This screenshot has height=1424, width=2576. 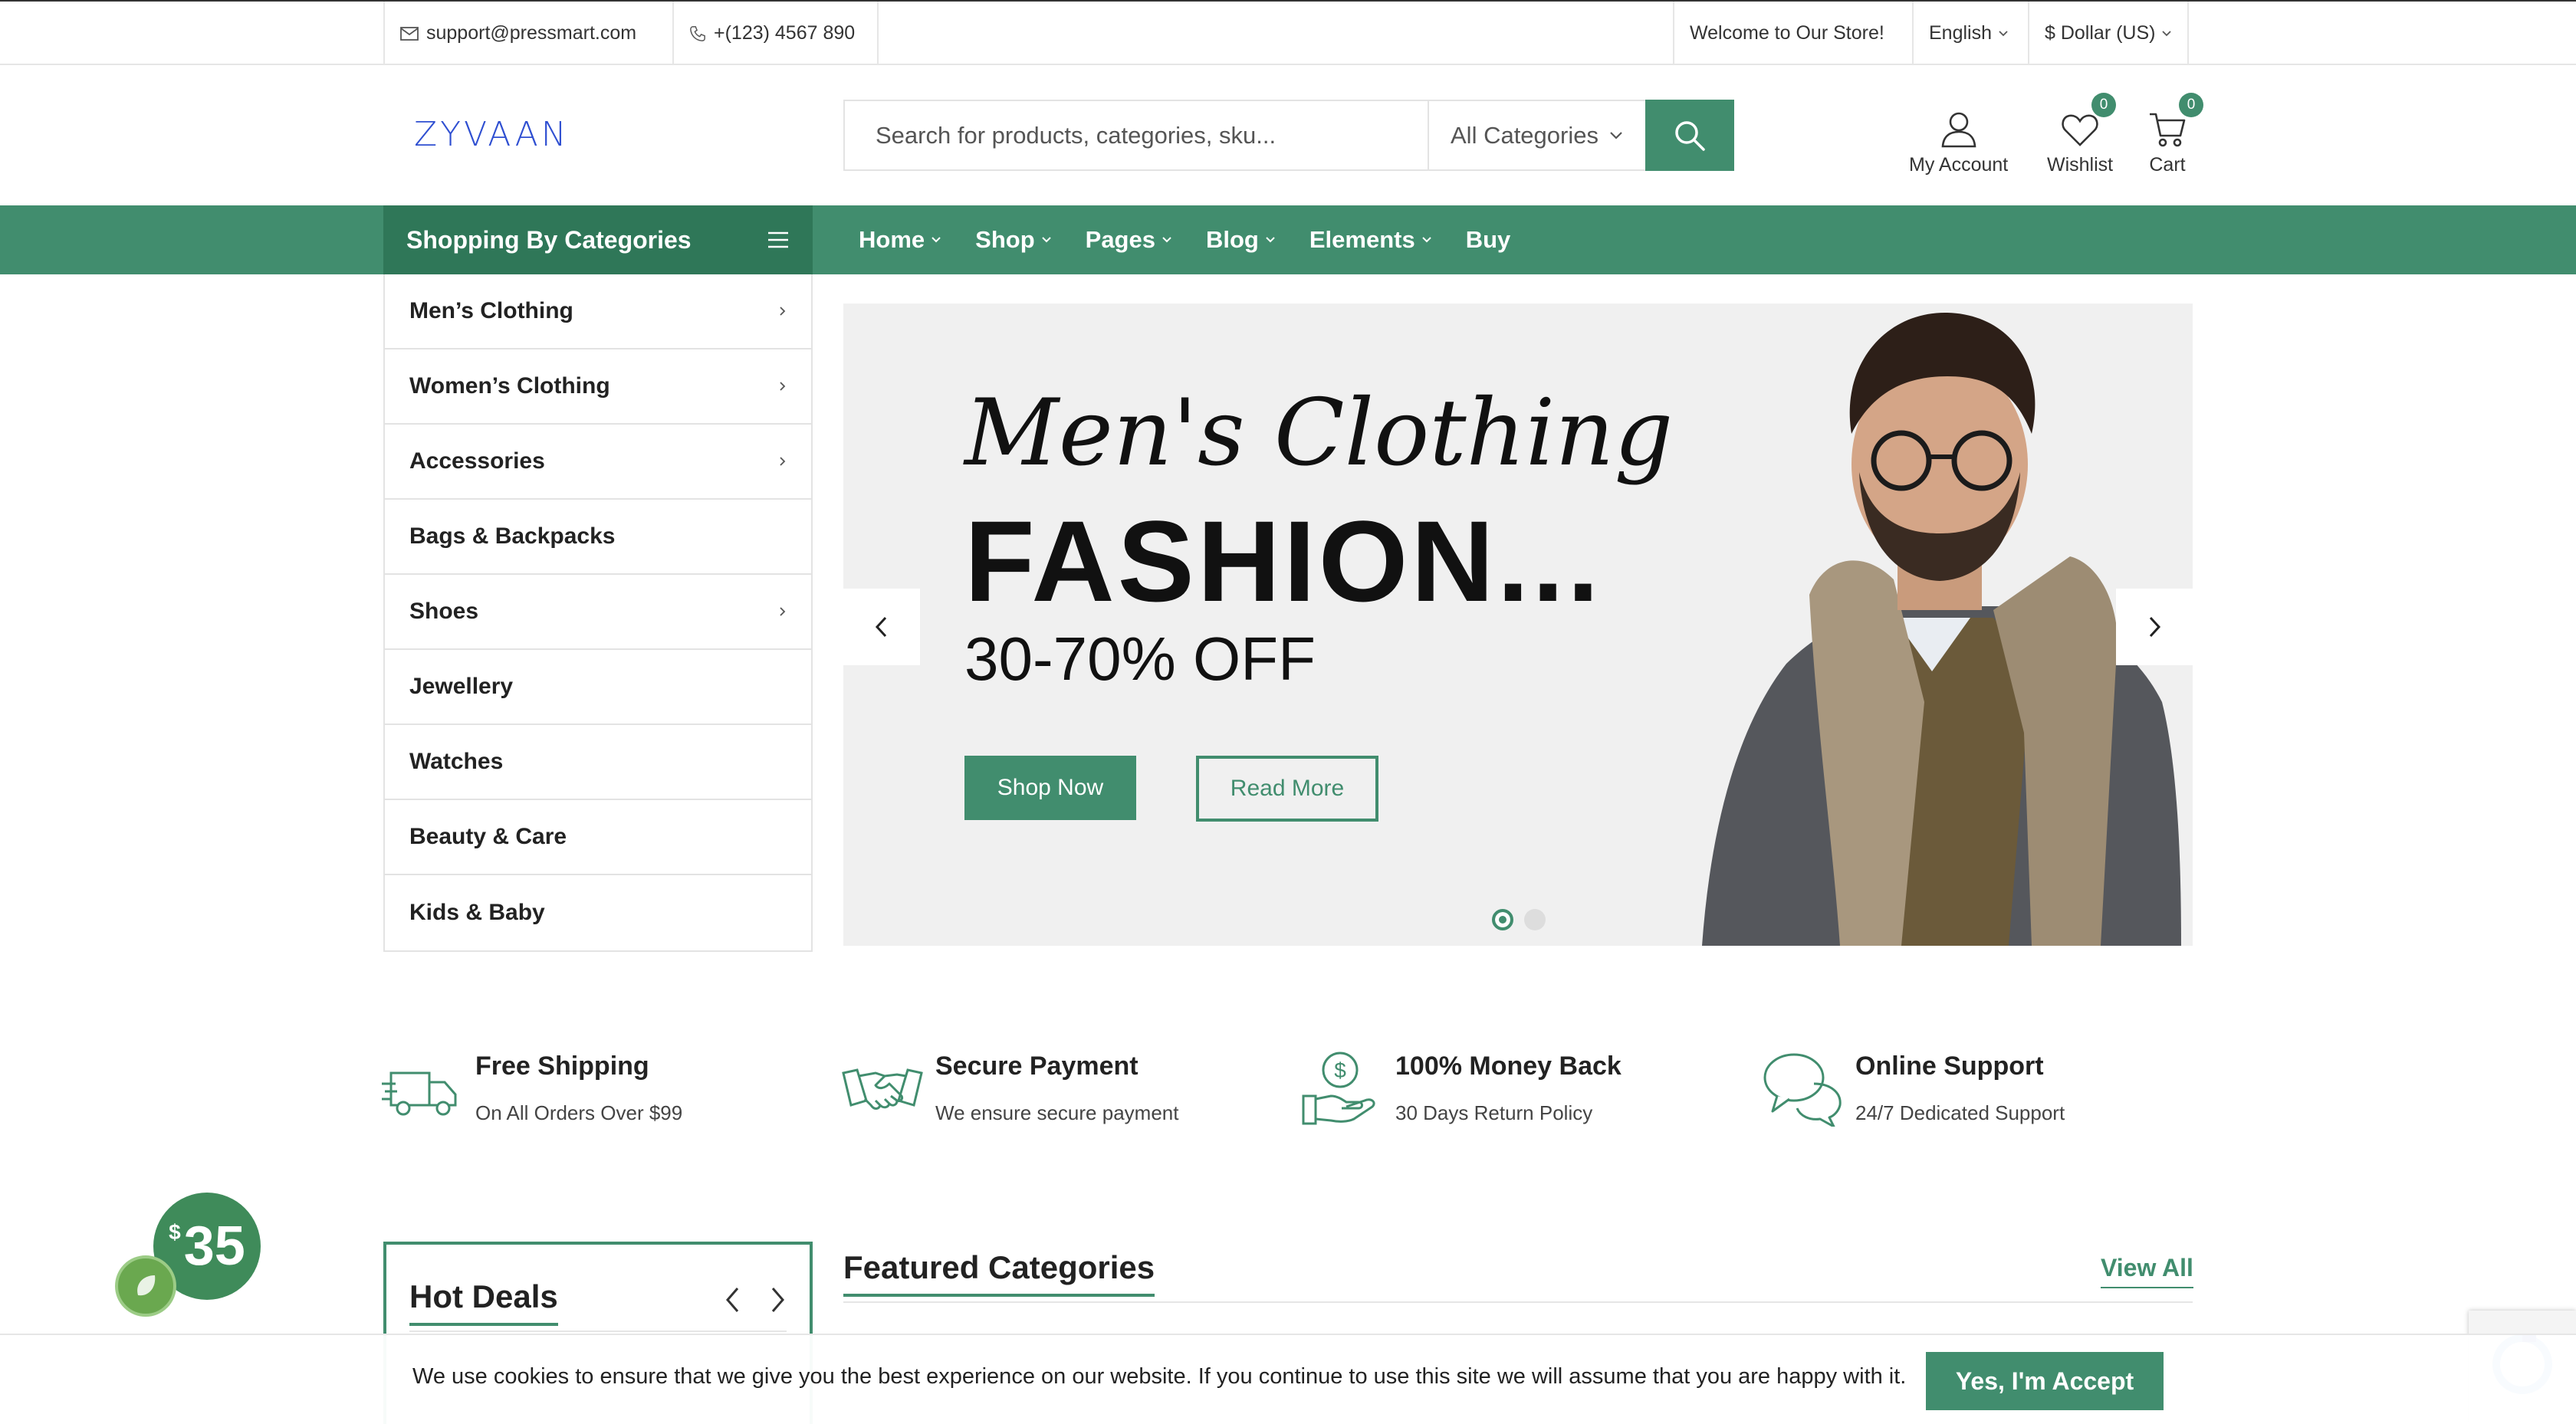 I want to click on hot-deals-arrows, so click(x=755, y=1300).